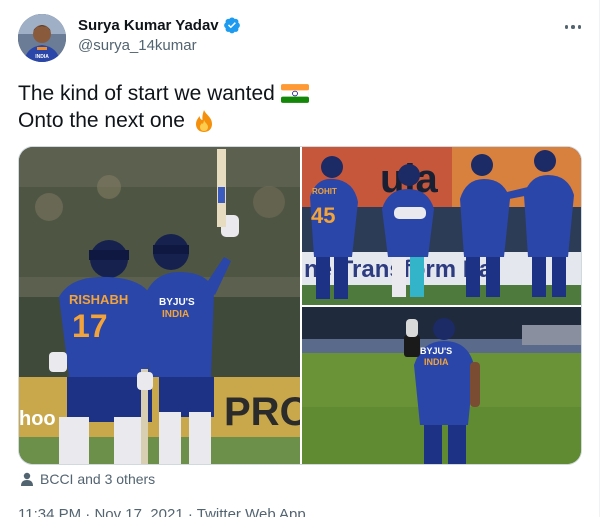 The height and width of the screenshot is (517, 608). Describe the element at coordinates (49, 511) in the screenshot. I see `tweet-time: 11:34 PM` at that location.